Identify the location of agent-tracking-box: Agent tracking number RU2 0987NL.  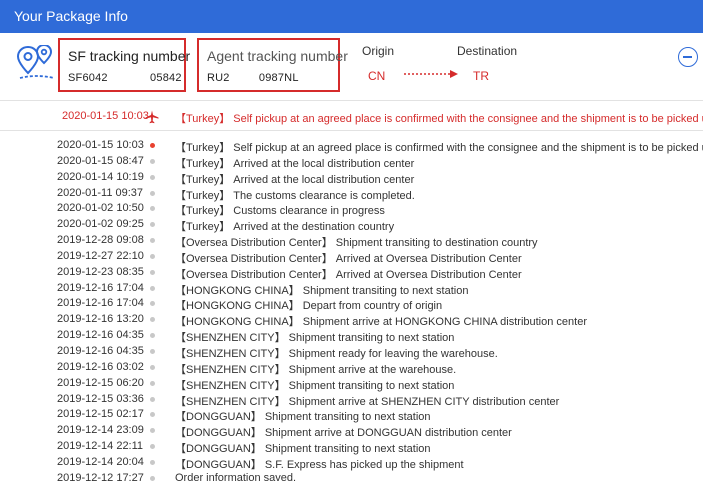
(272, 65).